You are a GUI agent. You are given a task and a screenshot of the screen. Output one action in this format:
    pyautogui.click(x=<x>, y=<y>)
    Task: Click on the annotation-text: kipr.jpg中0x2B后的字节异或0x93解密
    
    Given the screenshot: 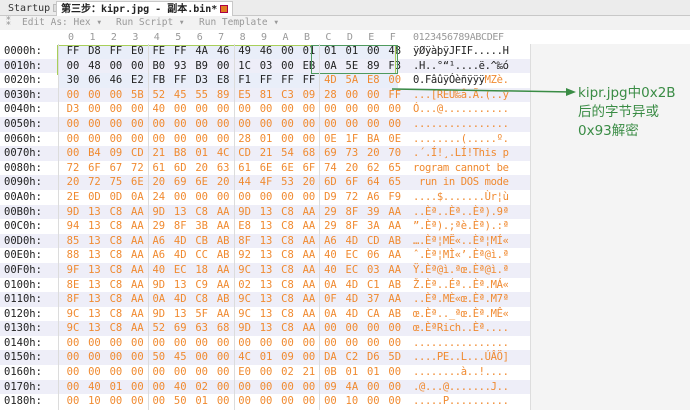 What is the action you would take?
    pyautogui.click(x=627, y=112)
    